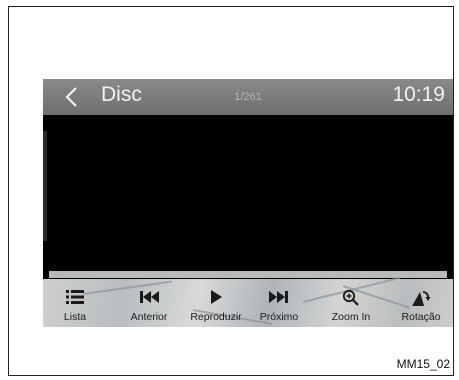 The height and width of the screenshot is (380, 459). What do you see at coordinates (75, 317) in the screenshot?
I see `list-label: Lista` at bounding box center [75, 317].